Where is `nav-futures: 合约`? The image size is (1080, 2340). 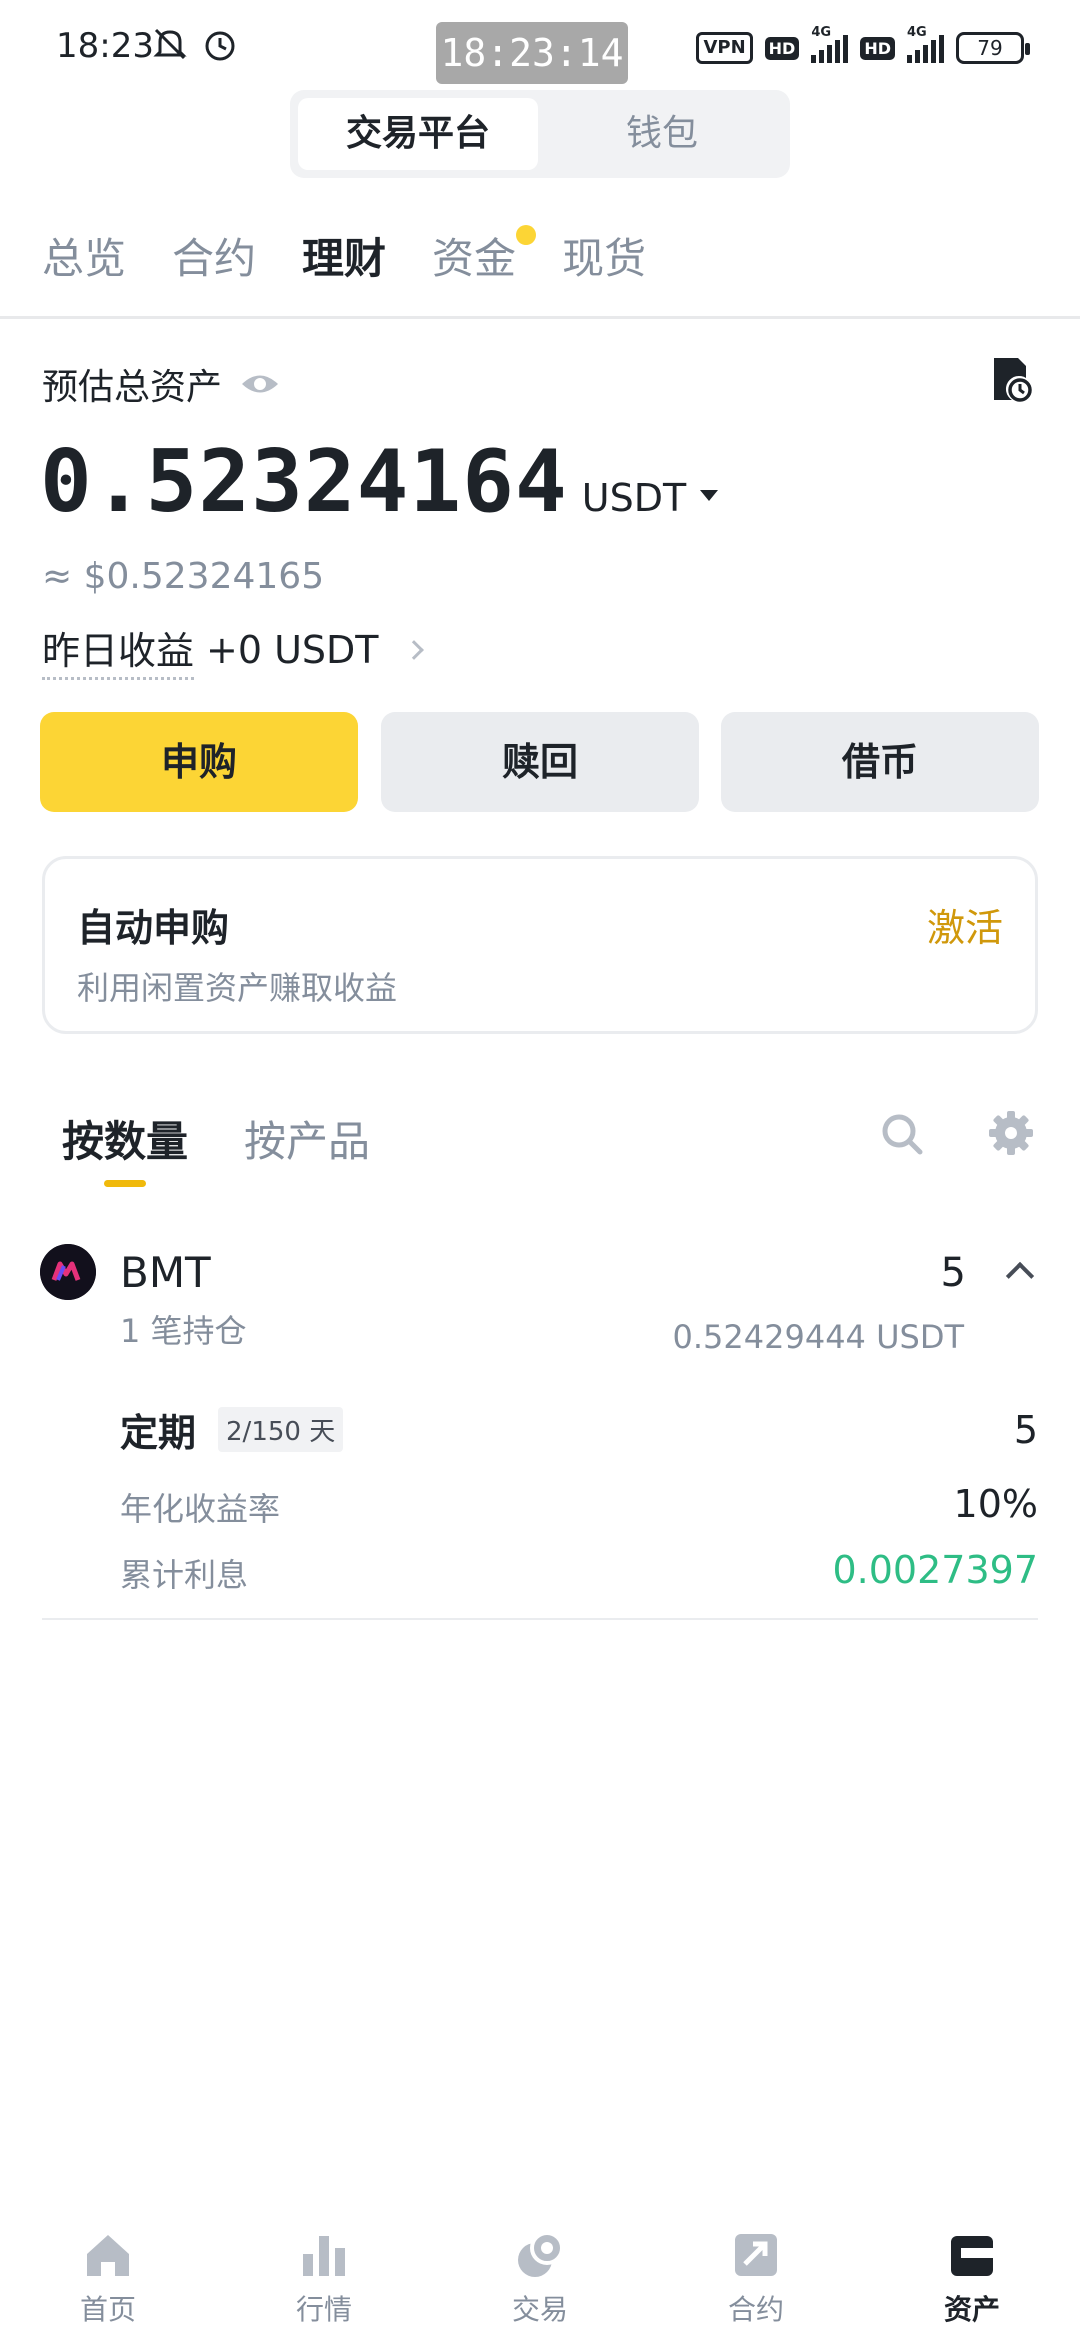
nav-futures: 合约 is located at coordinates (756, 2275).